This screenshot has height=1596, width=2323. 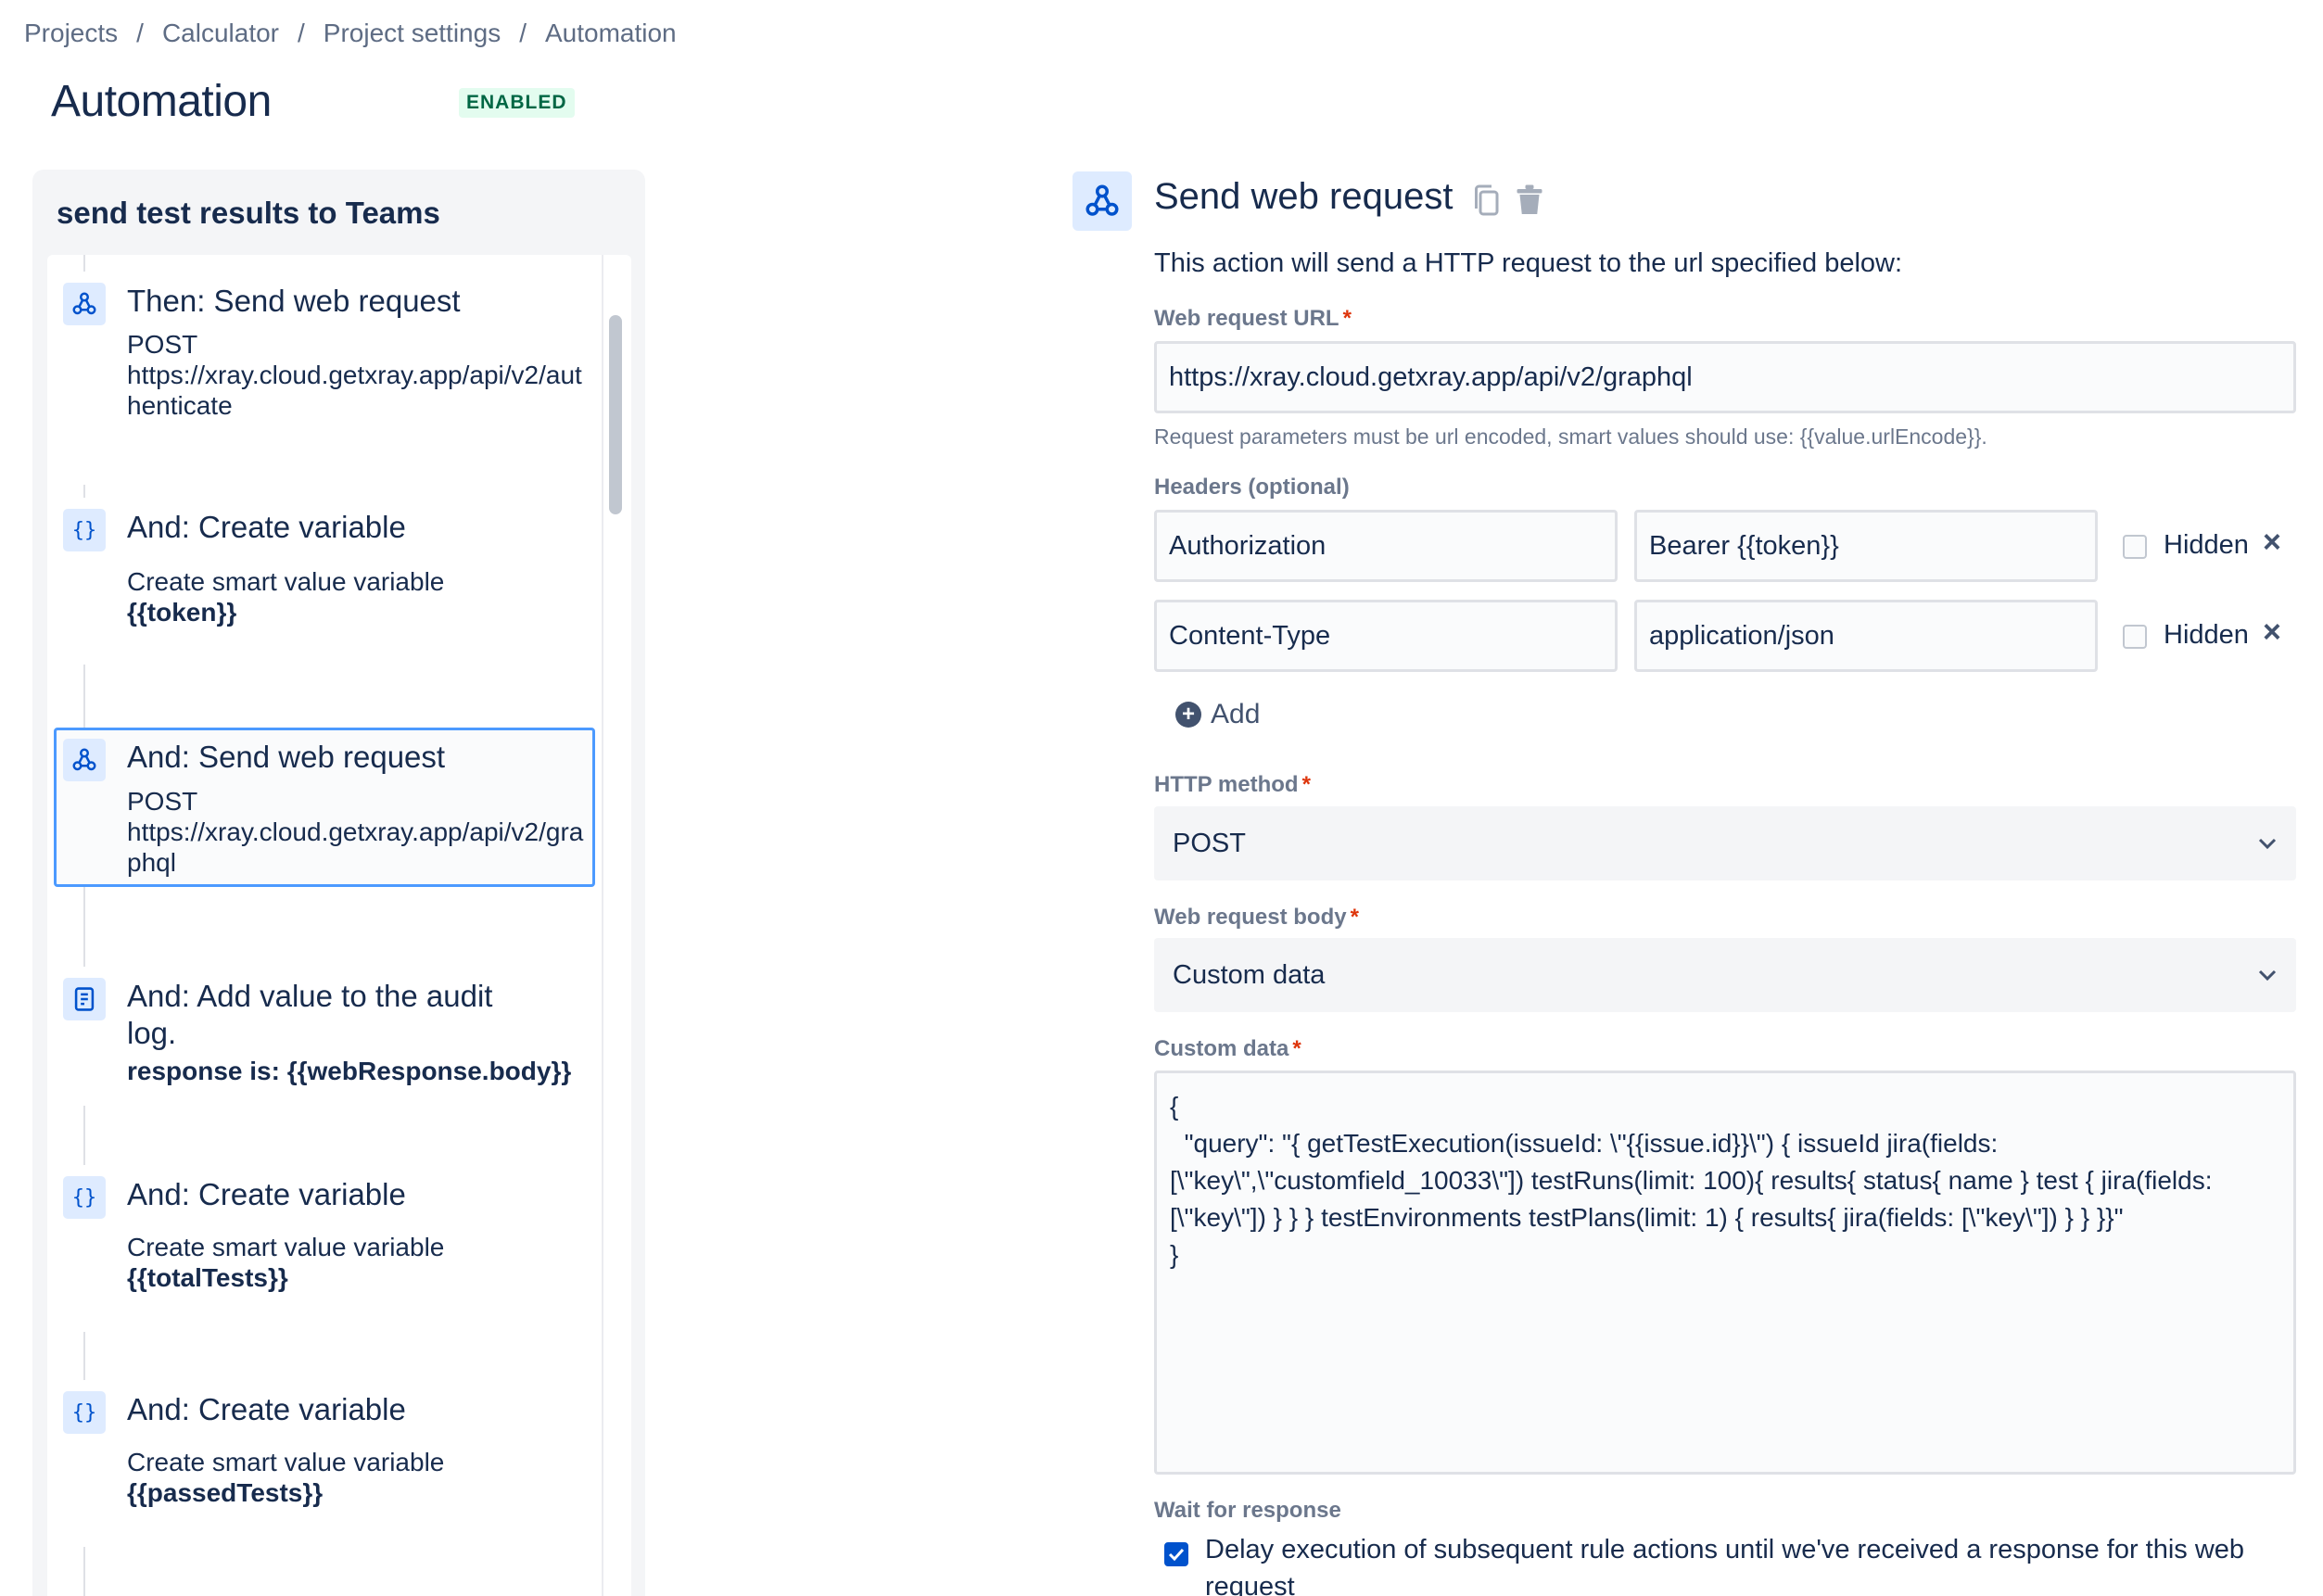 What do you see at coordinates (1386, 636) in the screenshot?
I see `header-name-input: Content-Type` at bounding box center [1386, 636].